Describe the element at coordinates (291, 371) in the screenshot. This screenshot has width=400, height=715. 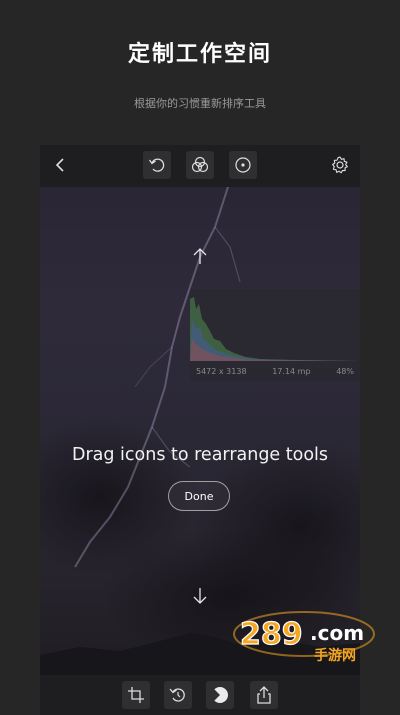
I see `histogram-size: 17.14 mp` at that location.